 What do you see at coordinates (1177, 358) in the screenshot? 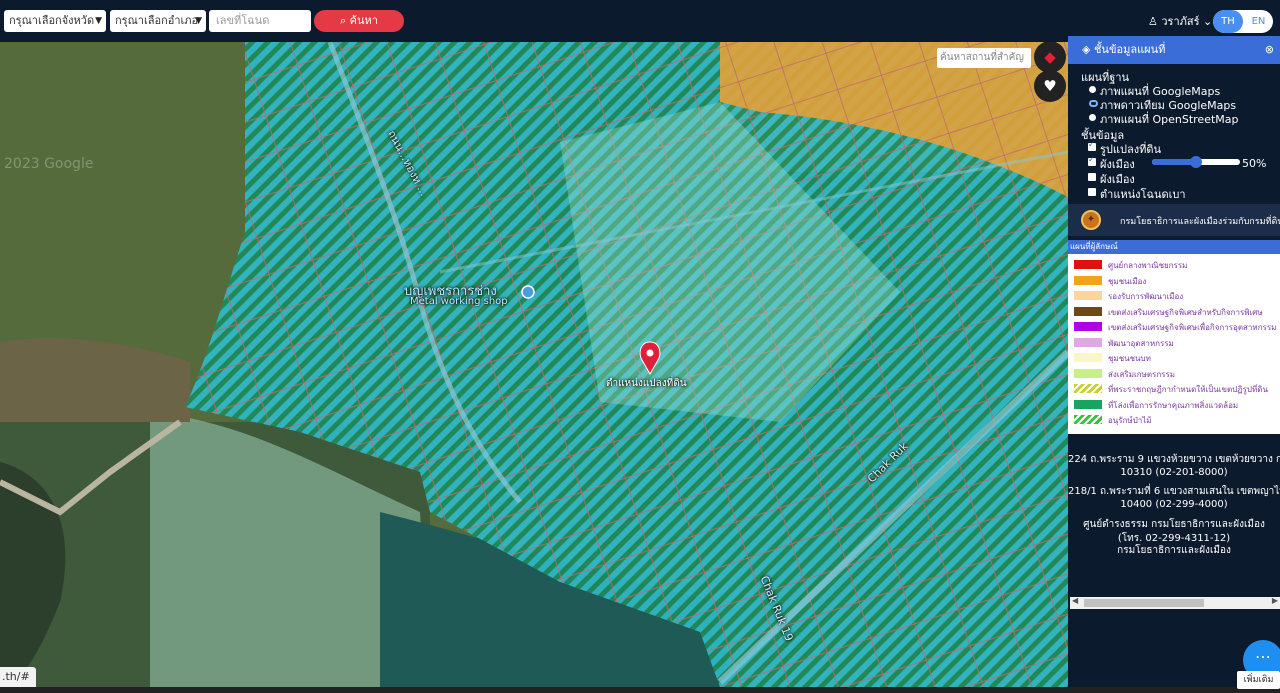
I see `legend-item: ชุมชนชนบท` at bounding box center [1177, 358].